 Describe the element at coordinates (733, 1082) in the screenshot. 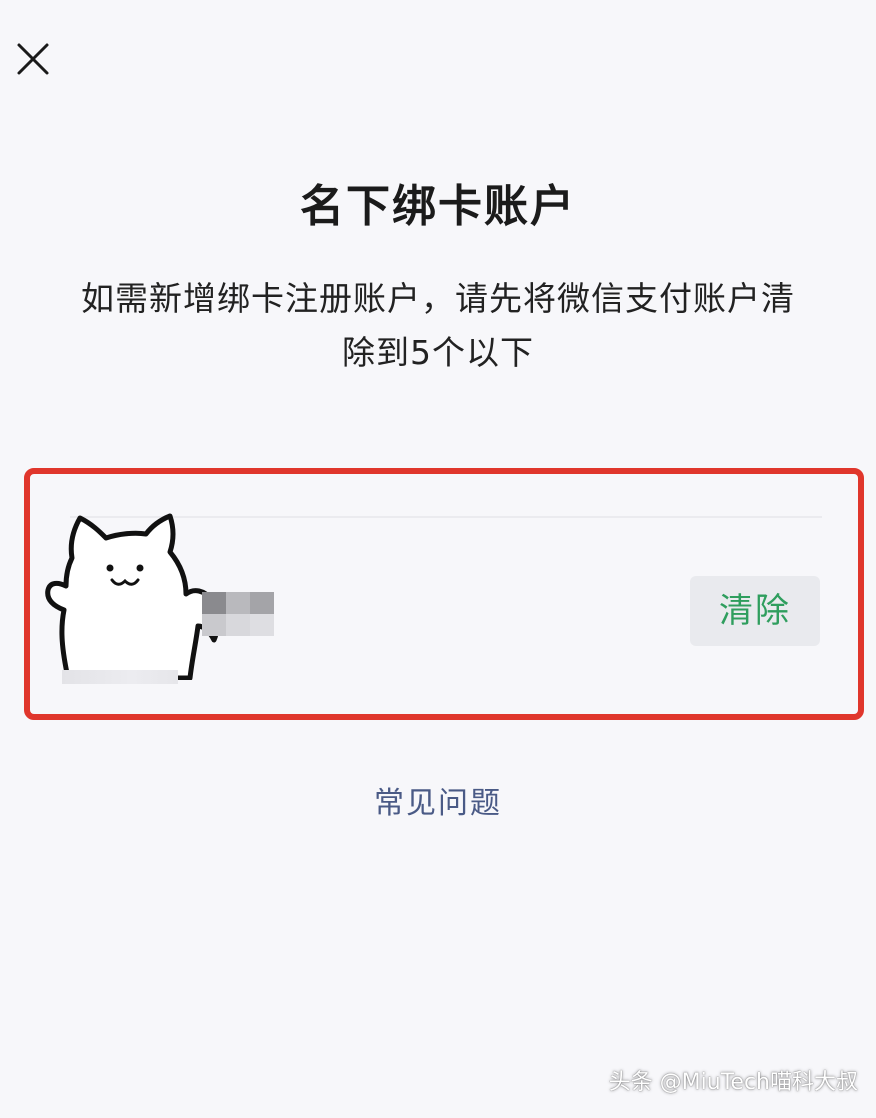

I see `watermark: 头条 @MiuTech喵科大叔` at that location.